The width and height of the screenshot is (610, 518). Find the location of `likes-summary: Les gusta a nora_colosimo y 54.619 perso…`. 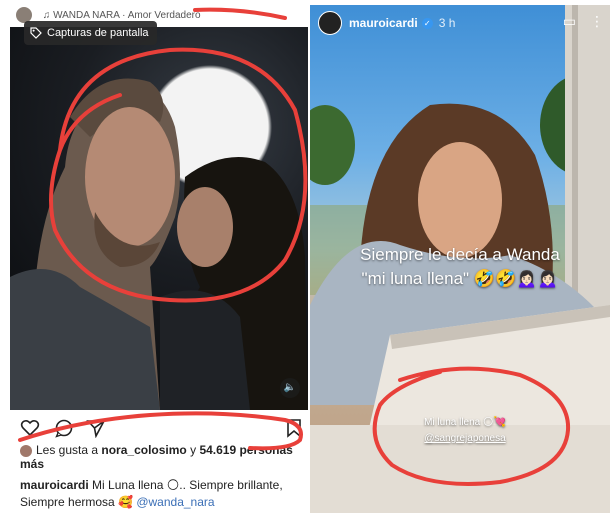

likes-summary: Les gusta a nora_colosimo y 54.619 perso… is located at coordinates (161, 457).